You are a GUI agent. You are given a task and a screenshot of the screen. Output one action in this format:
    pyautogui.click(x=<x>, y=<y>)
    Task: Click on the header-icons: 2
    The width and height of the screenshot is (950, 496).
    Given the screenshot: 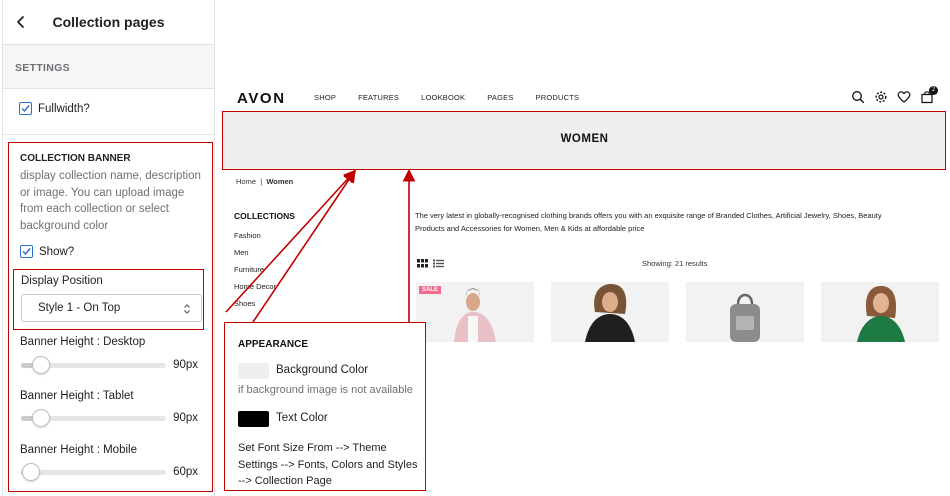 What is the action you would take?
    pyautogui.click(x=894, y=95)
    